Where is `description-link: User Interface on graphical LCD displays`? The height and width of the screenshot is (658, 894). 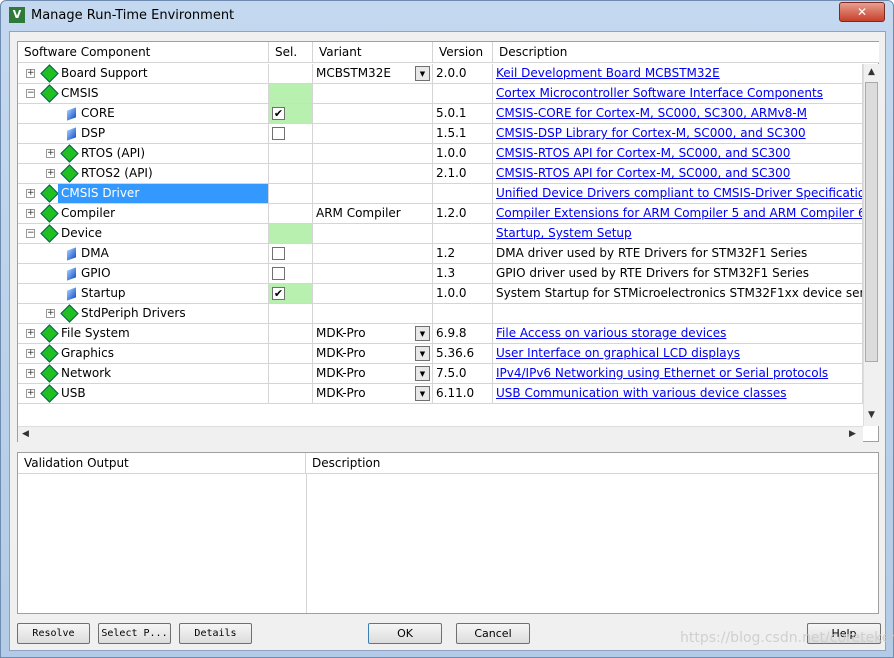
description-link: User Interface on graphical LCD displays is located at coordinates (618, 353).